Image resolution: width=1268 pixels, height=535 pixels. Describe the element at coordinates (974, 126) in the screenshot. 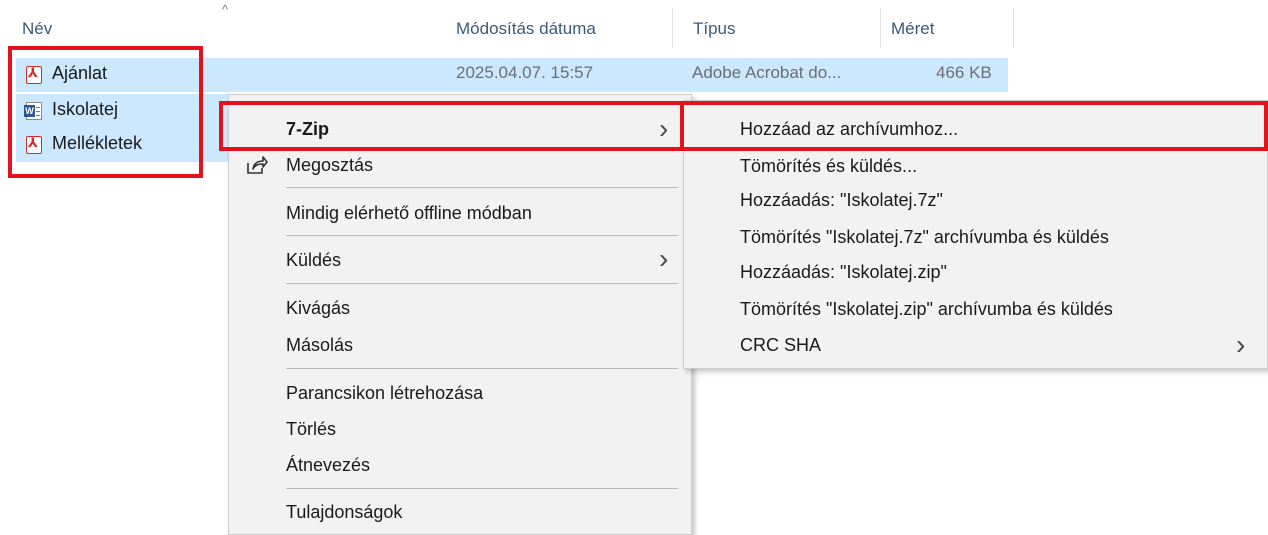

I see `annotation-highlight-add-to-archive` at that location.